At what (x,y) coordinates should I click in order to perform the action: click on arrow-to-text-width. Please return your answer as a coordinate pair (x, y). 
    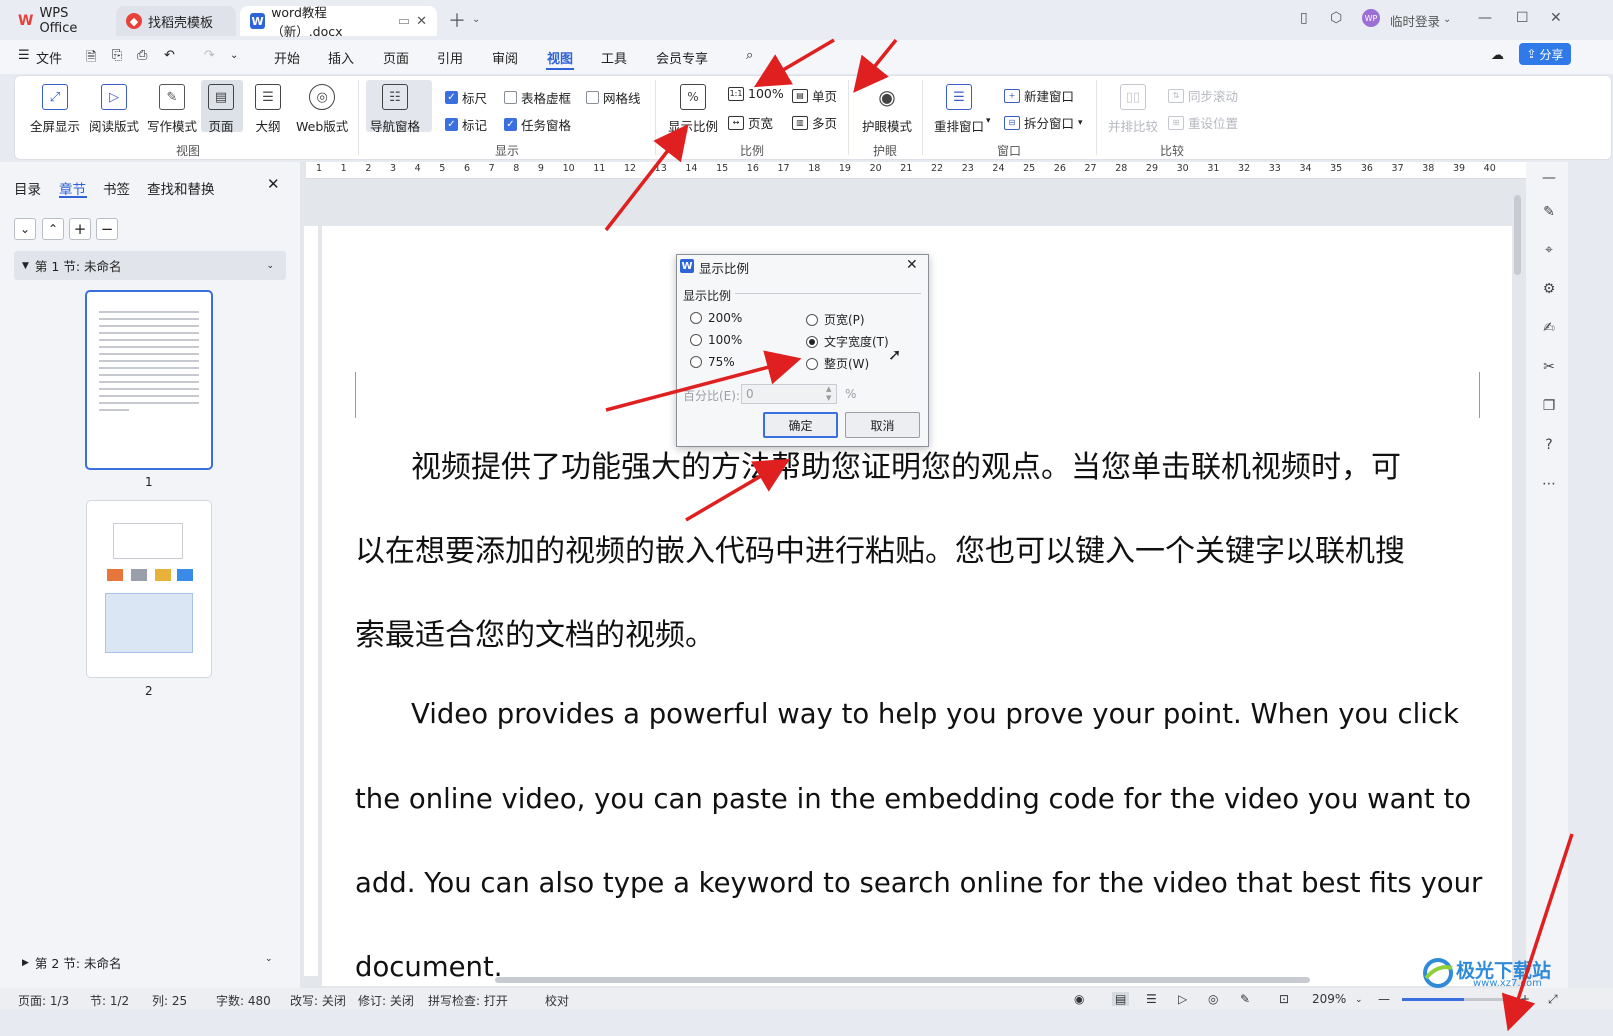
    Looking at the image, I should click on (703, 381).